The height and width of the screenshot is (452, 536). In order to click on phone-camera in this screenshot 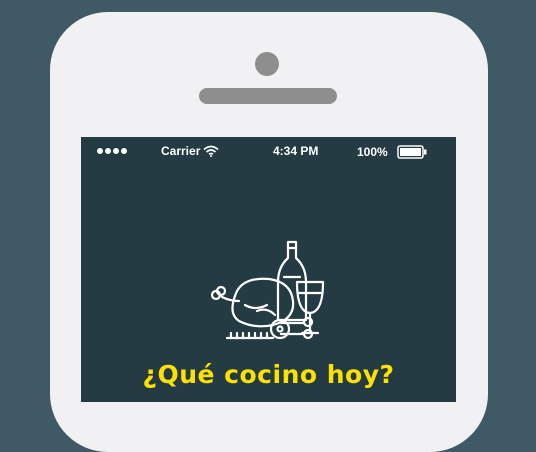, I will do `click(267, 64)`.